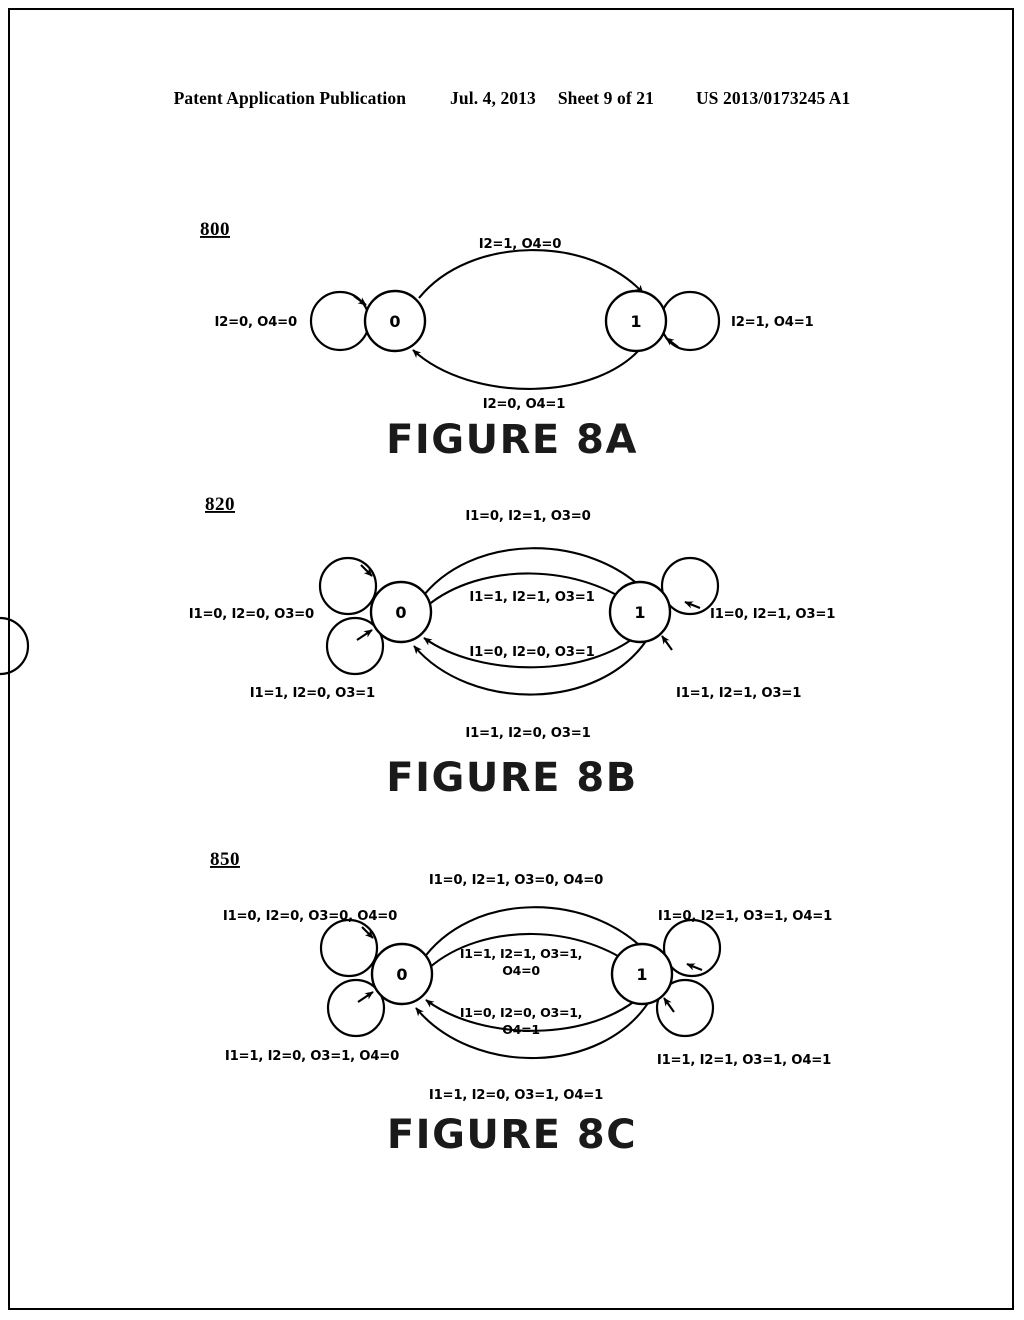 Image resolution: width=1024 pixels, height=1320 pixels. Describe the element at coordinates (531, 597) in the screenshot. I see `label-edge-0-to-1-inner: I1=1, I2=1, O3=1` at that location.